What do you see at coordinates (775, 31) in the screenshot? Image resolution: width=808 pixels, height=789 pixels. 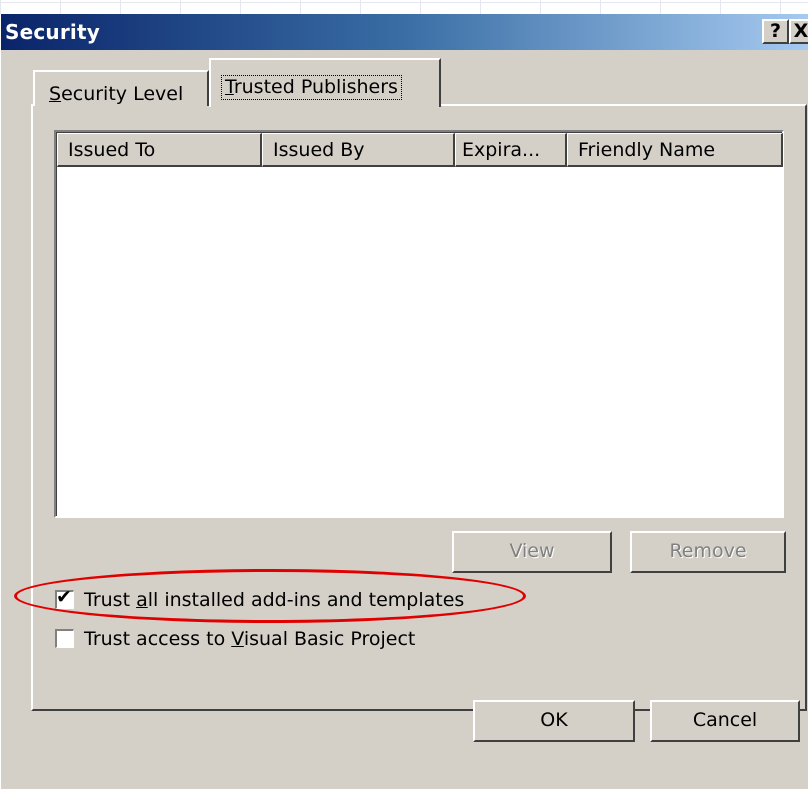 I see `help-button: ?` at bounding box center [775, 31].